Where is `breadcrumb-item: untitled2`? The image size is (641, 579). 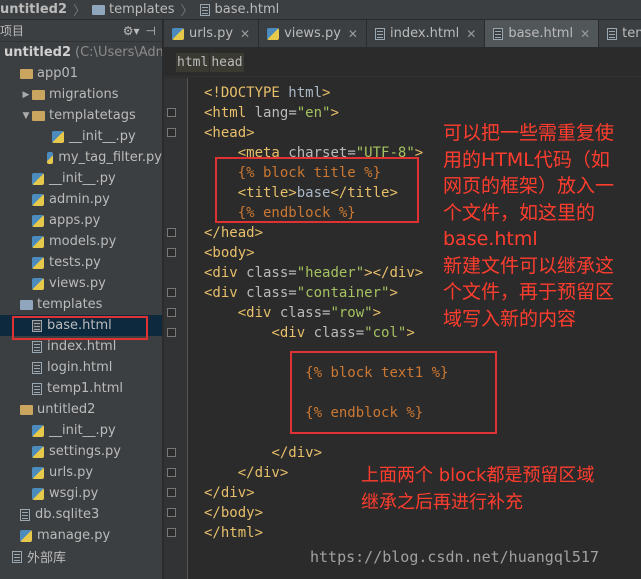 breadcrumb-item: untitled2 is located at coordinates (35, 9).